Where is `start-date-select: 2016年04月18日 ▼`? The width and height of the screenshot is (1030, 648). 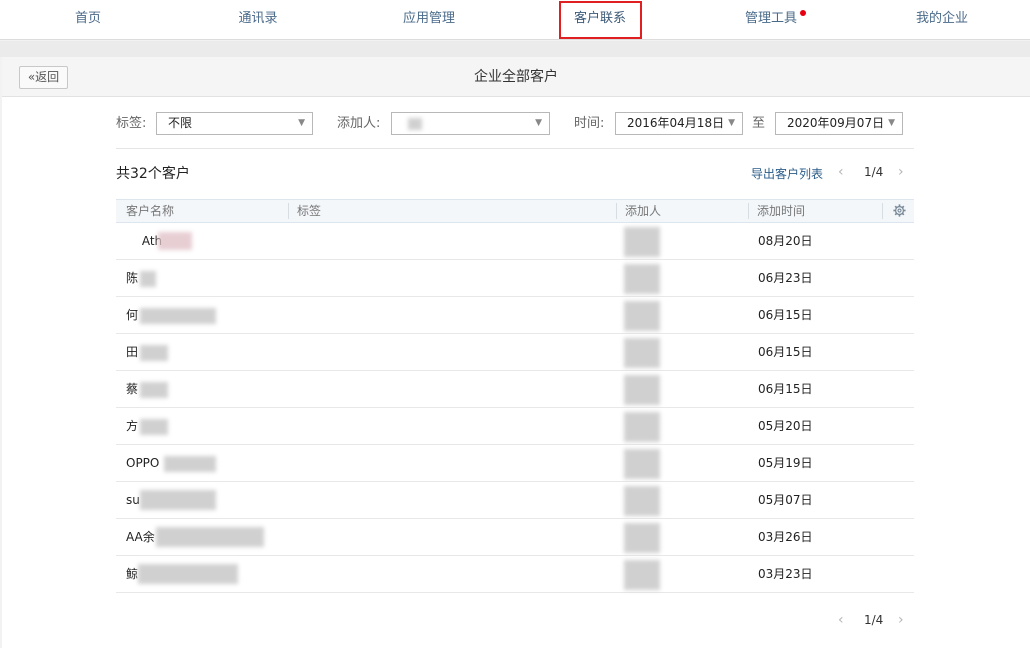 start-date-select: 2016年04月18日 ▼ is located at coordinates (679, 123).